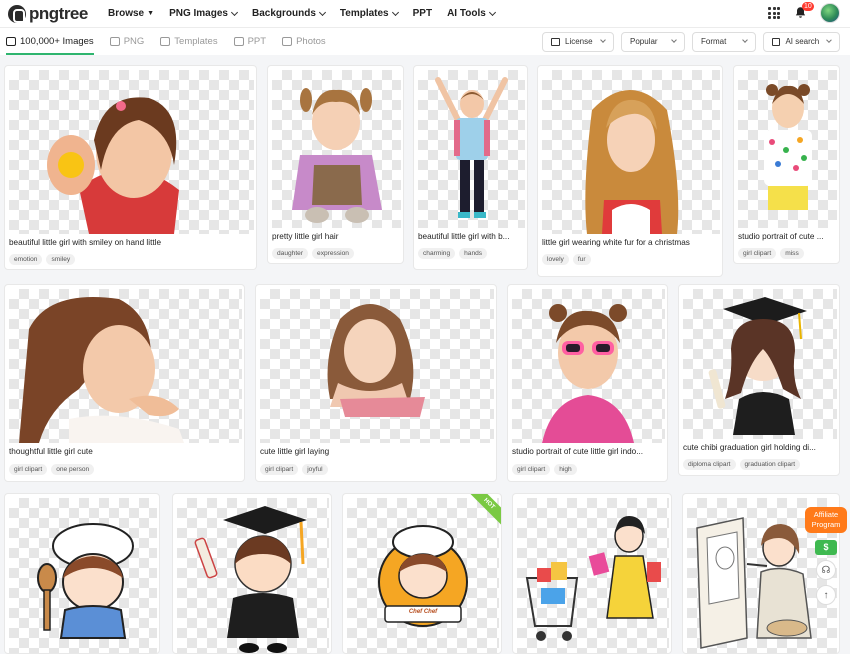 The height and width of the screenshot is (654, 850). I want to click on nav-backgrounds-label: Backgrounds, so click(283, 13).